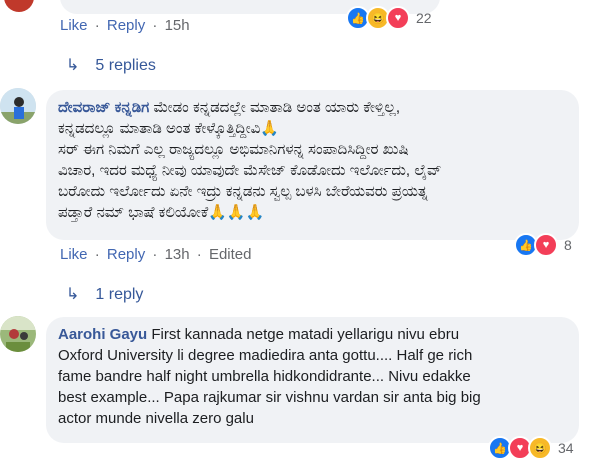  What do you see at coordinates (169, 128) in the screenshot?
I see `comment-line: ಕನ್ನಡದಲ್ಲೂ ಮಾತಾಡಿ ಅಂತ ಕೇಳ್ಕೊತ್ತಿದ್ದೀವಿ🙏` at bounding box center [169, 128].